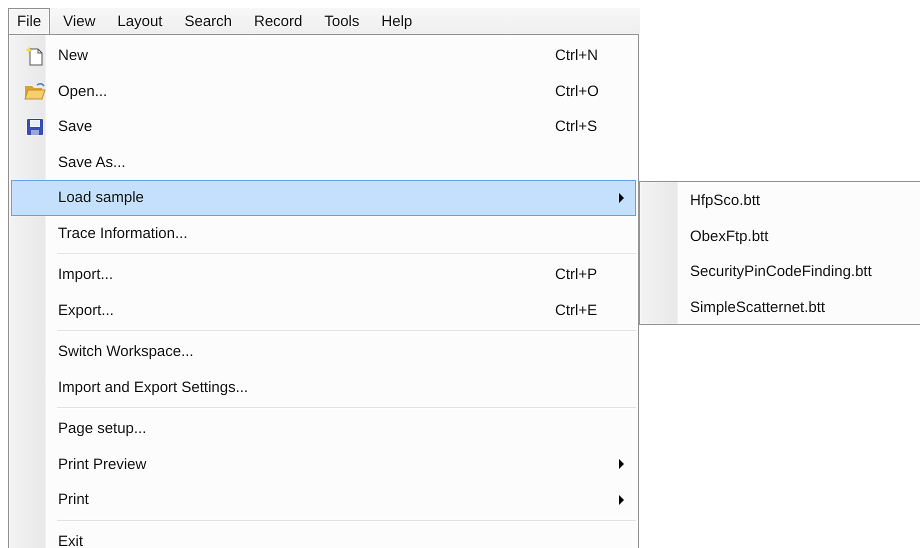 This screenshot has height=548, width=920. What do you see at coordinates (780, 236) in the screenshot?
I see `submenu-item: ObexFtp.btt` at bounding box center [780, 236].